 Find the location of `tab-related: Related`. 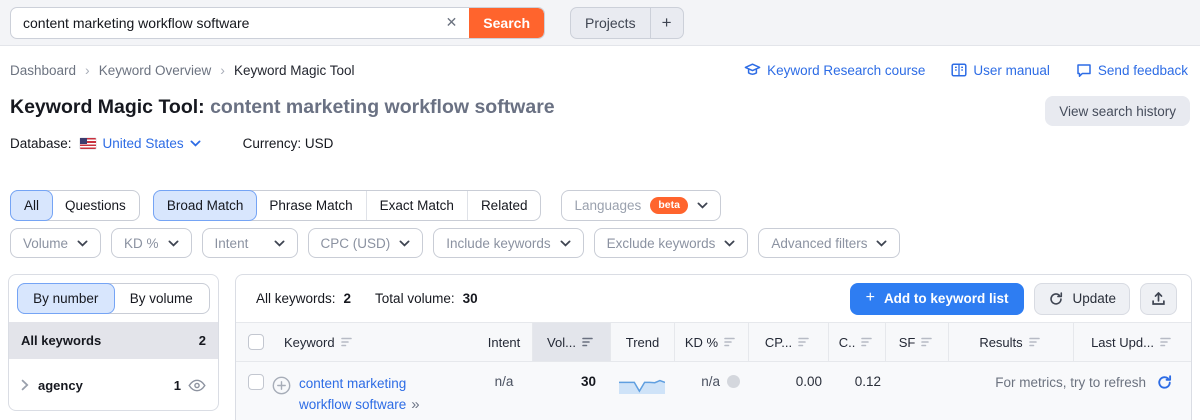

tab-related: Related is located at coordinates (504, 205).